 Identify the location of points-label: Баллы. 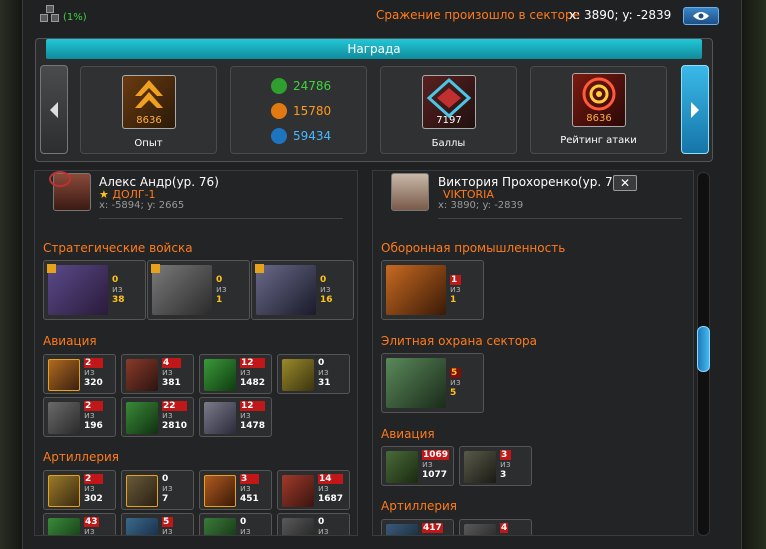
(448, 143).